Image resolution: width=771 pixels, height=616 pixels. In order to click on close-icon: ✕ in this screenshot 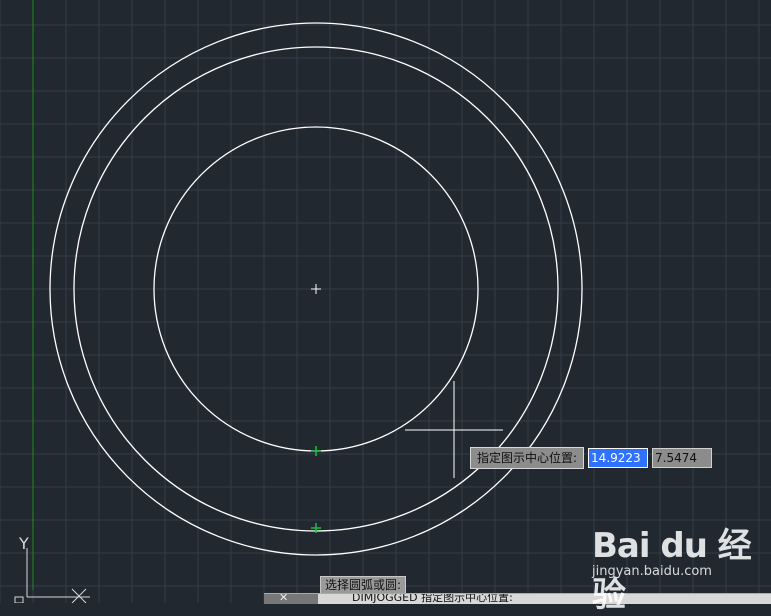, I will do `click(283, 599)`.